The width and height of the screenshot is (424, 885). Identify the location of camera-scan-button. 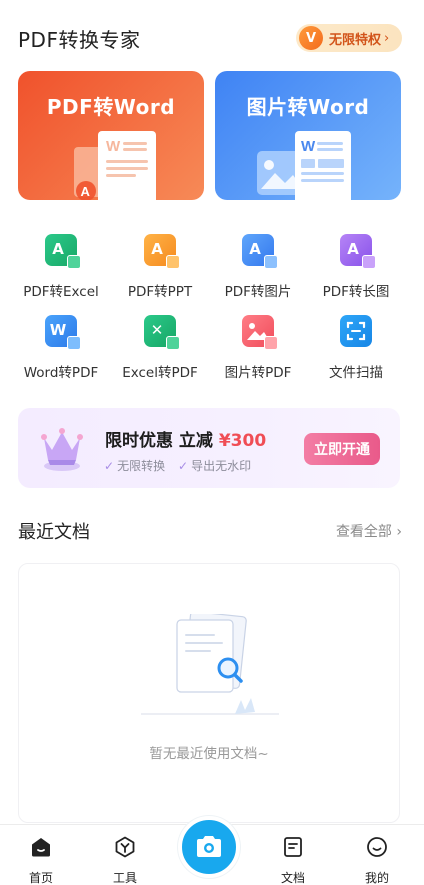
(209, 847).